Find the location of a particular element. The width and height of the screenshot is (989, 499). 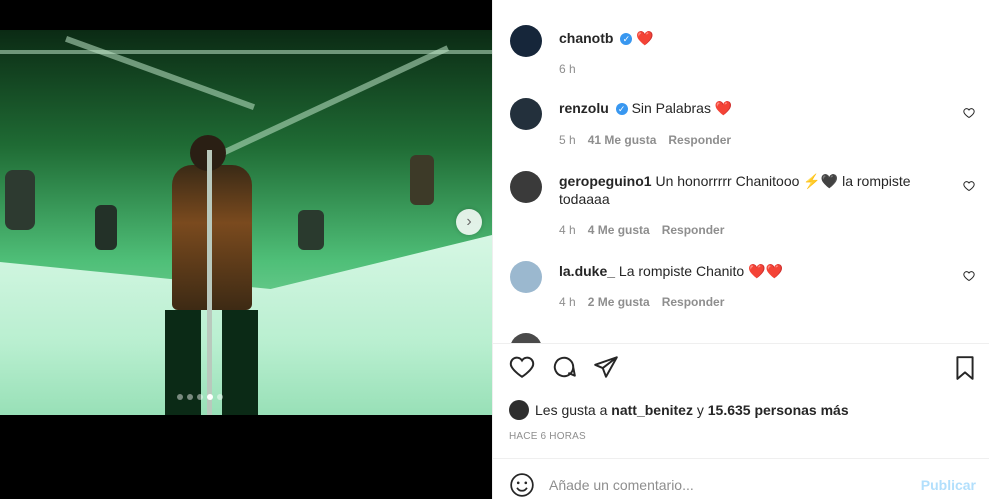

comment-text: Un honorrrrr Chanitooo is located at coordinates (727, 181).